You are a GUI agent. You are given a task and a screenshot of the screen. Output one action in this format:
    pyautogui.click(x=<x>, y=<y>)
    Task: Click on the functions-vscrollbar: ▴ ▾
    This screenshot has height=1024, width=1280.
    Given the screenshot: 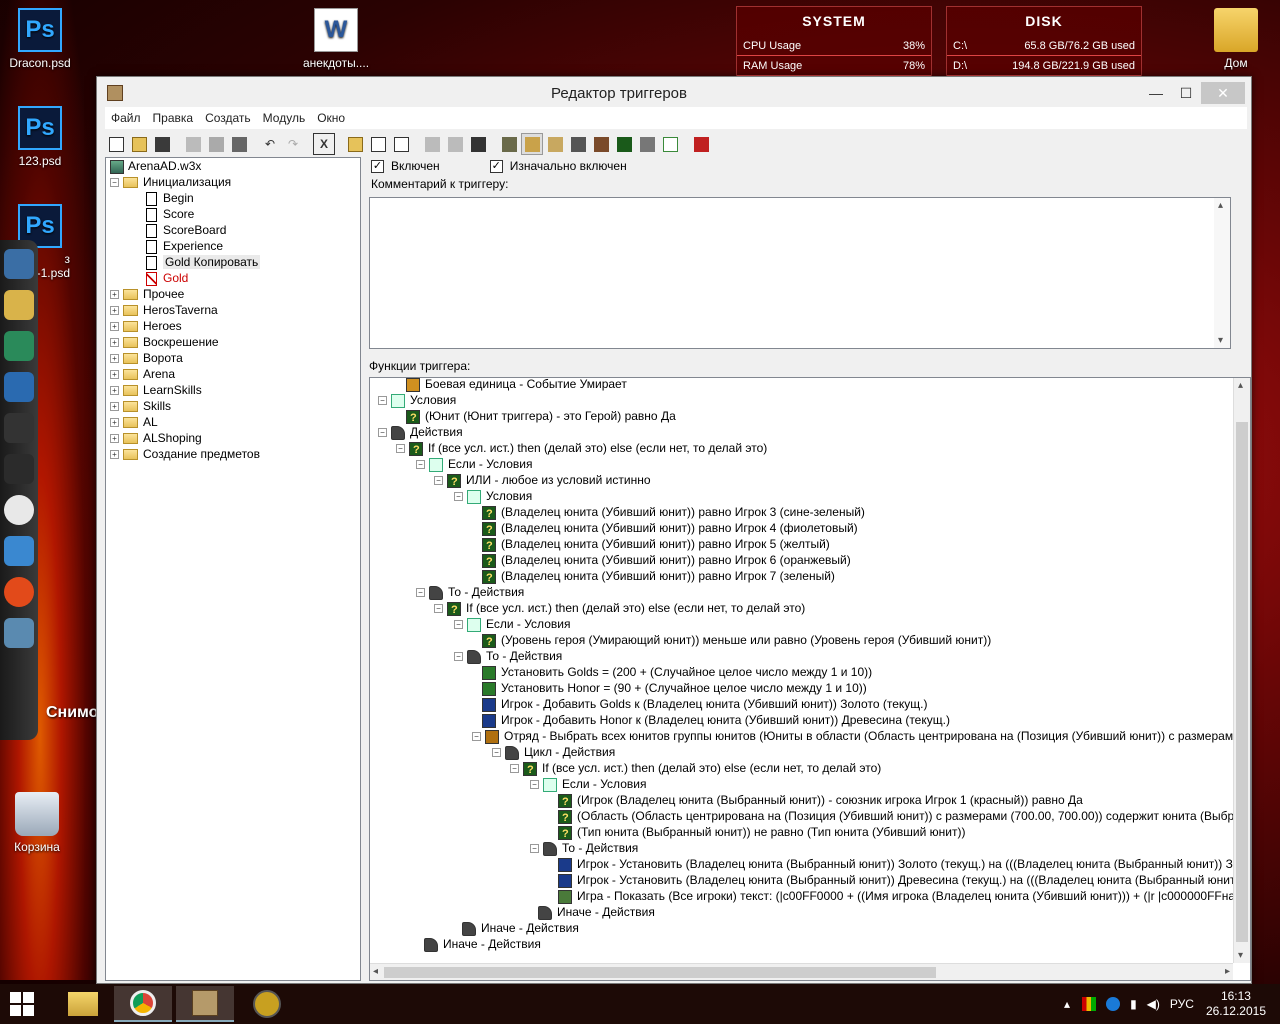 What is the action you would take?
    pyautogui.click(x=1241, y=670)
    